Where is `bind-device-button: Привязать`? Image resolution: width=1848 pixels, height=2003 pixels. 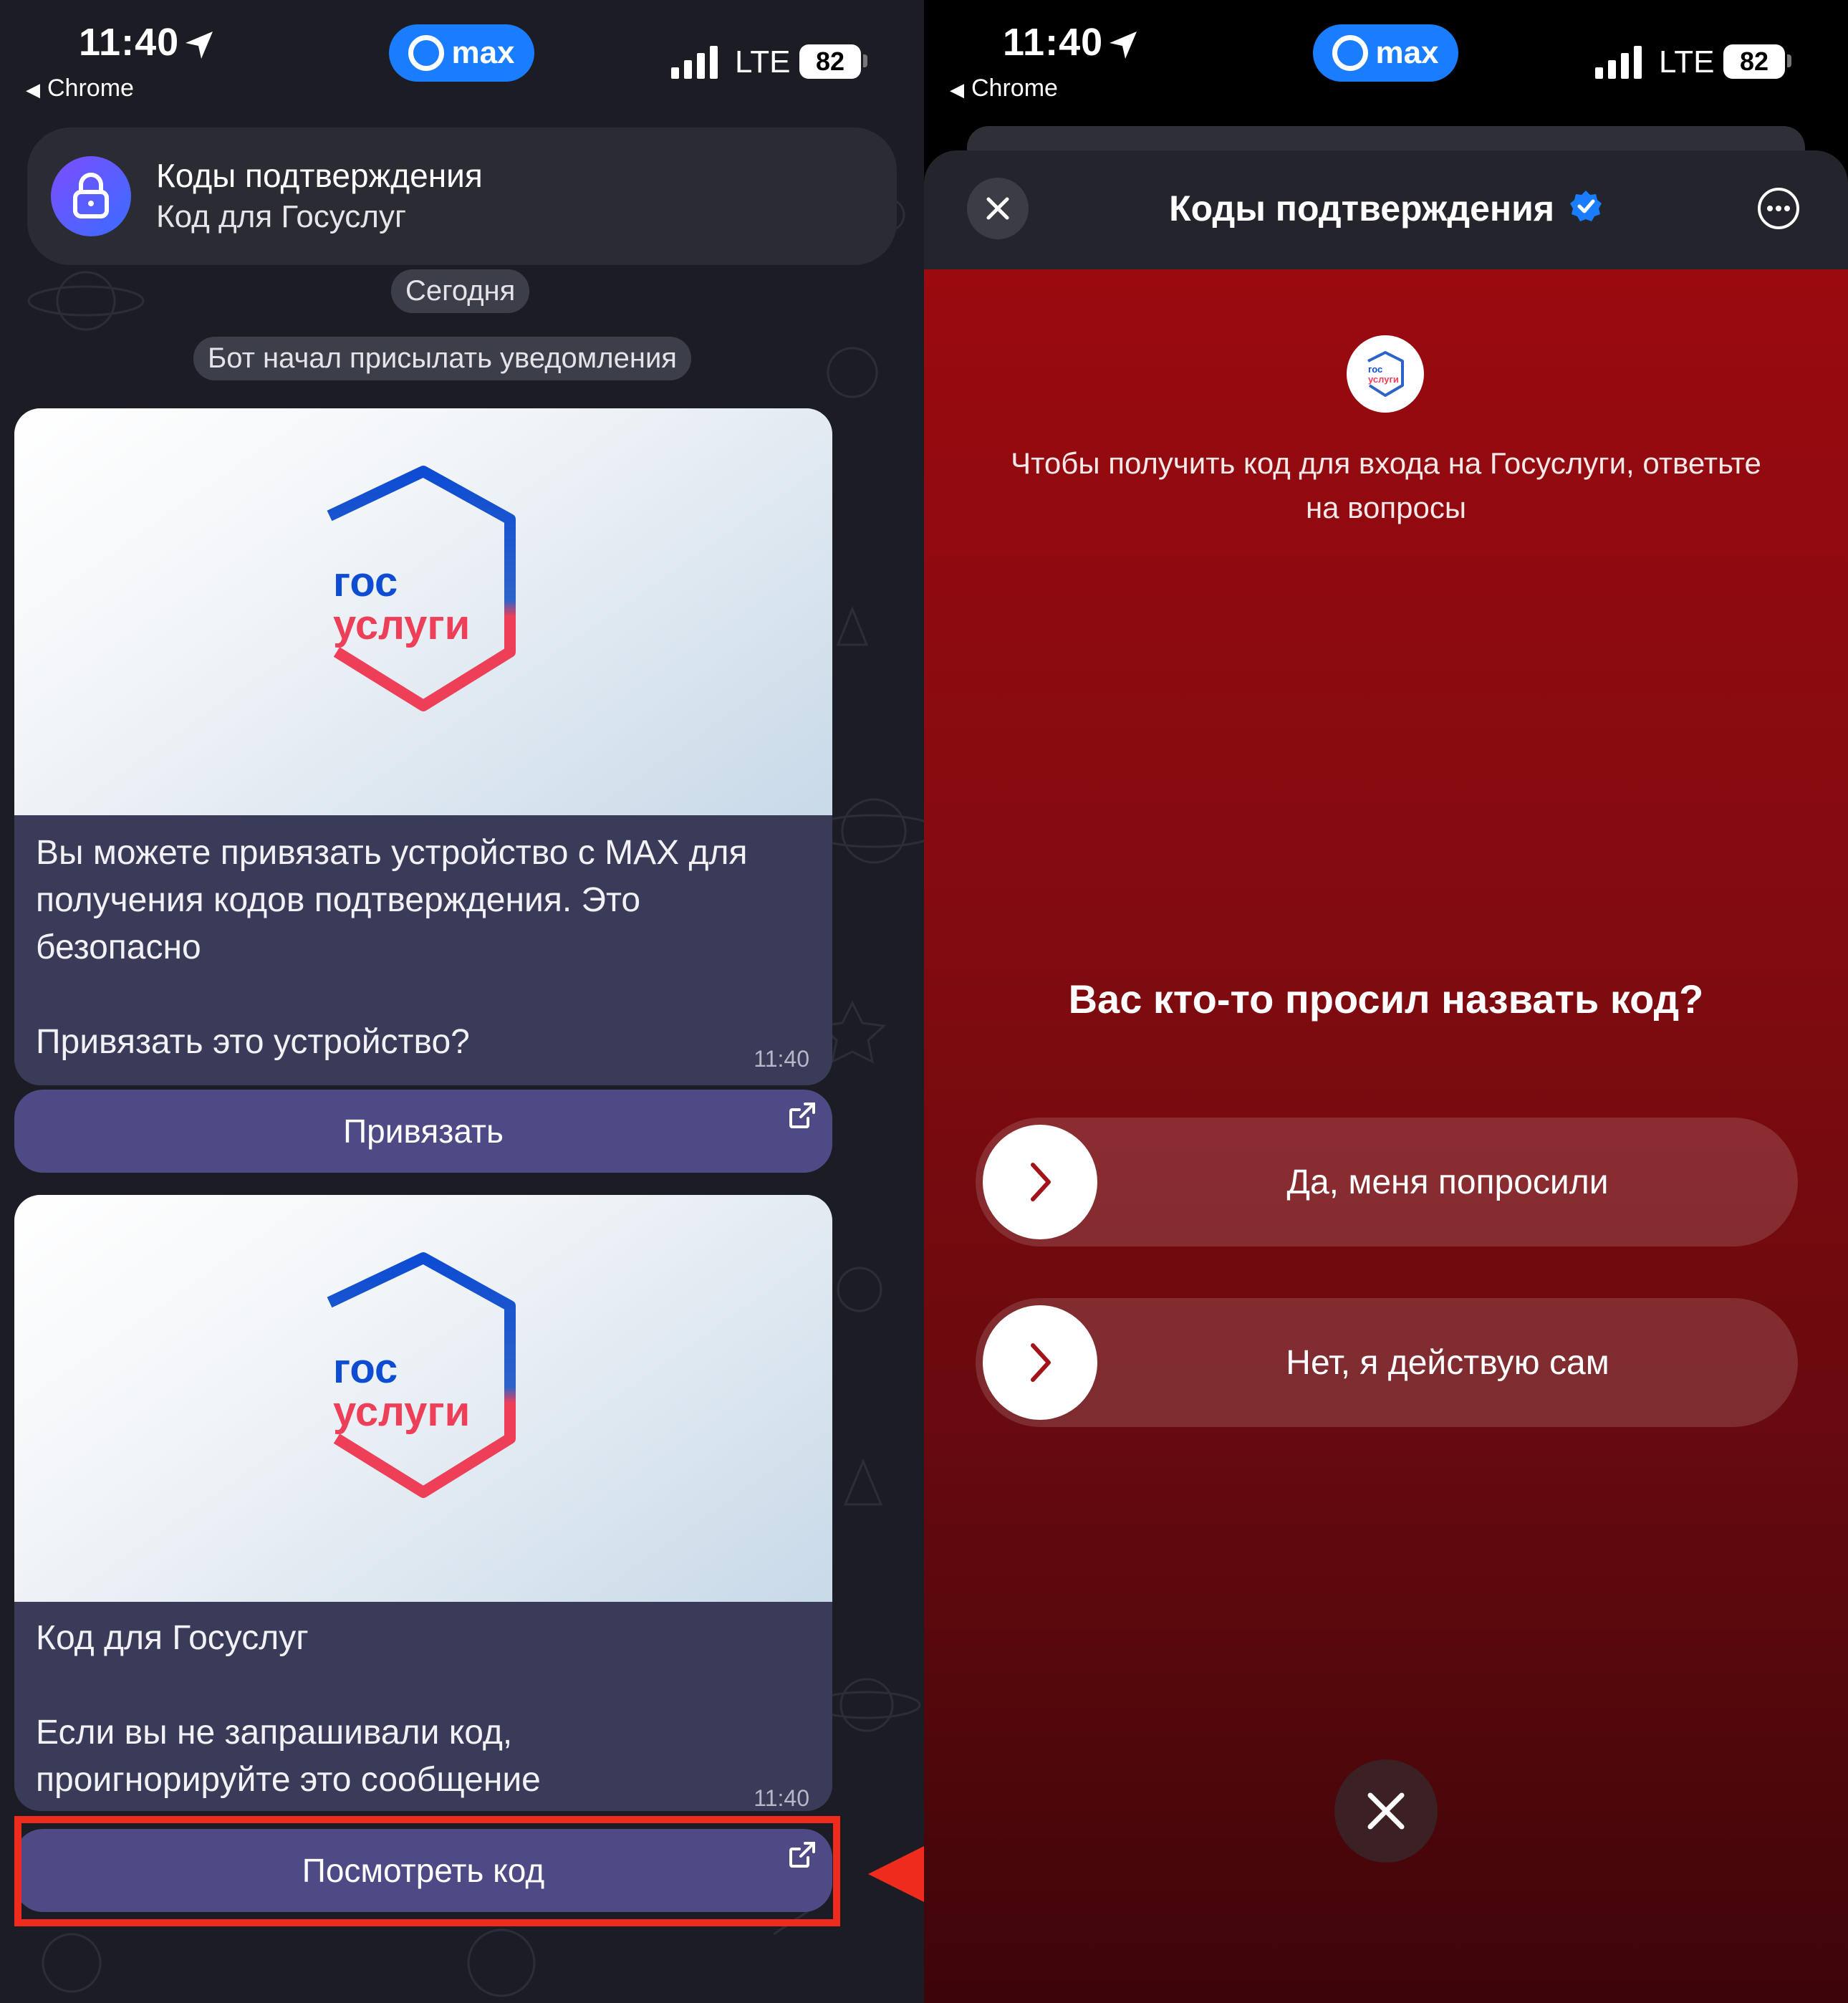 bind-device-button: Привязать is located at coordinates (423, 1131).